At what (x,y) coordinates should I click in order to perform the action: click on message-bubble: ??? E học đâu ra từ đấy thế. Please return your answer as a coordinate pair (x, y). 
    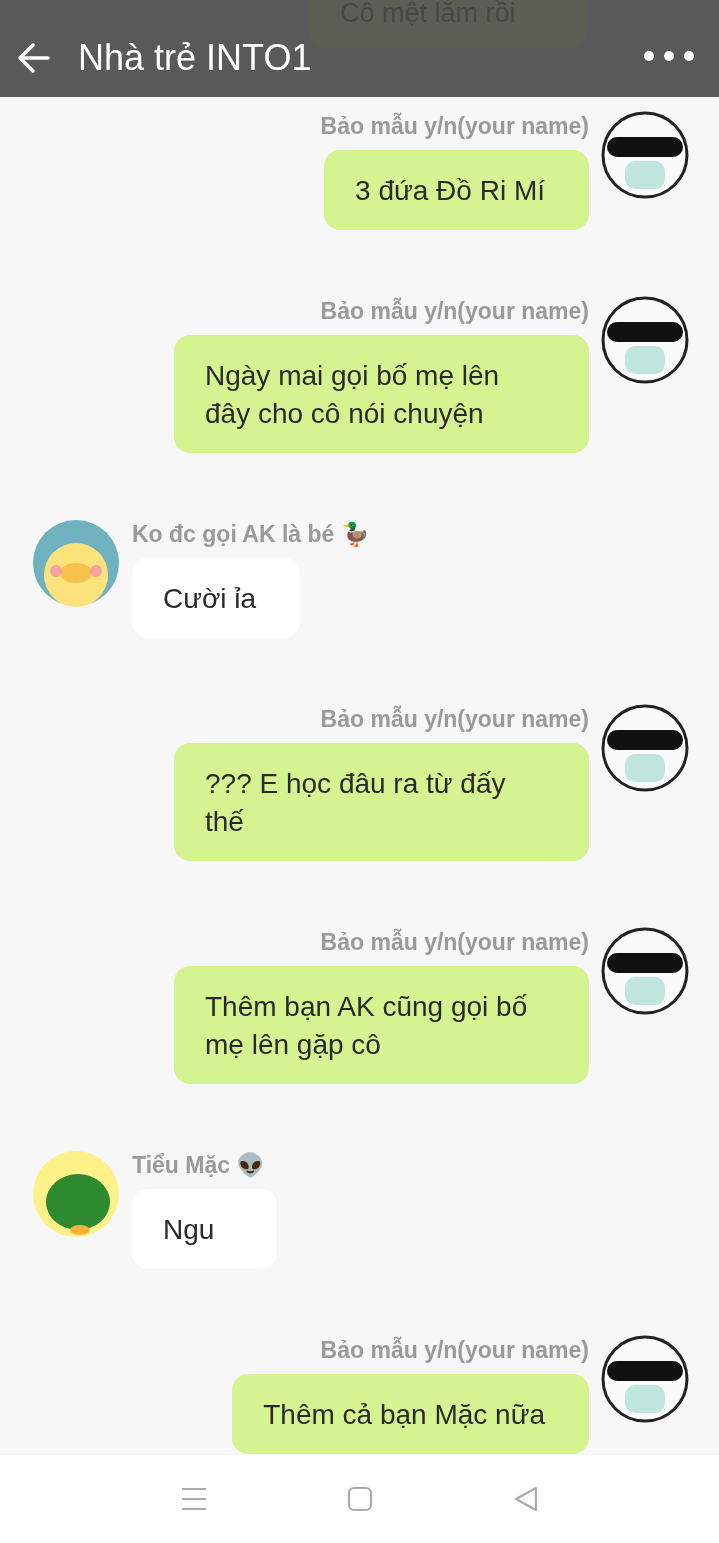
    Looking at the image, I should click on (381, 802).